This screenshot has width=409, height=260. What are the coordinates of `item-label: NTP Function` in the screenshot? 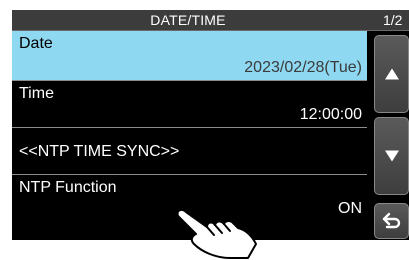 It's located at (68, 187).